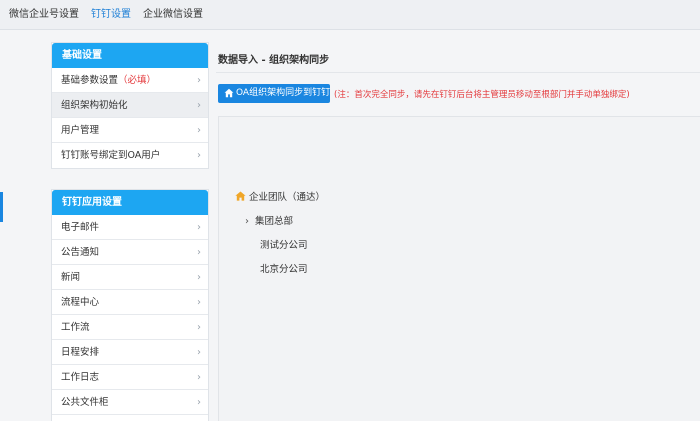  I want to click on sidebar-item-workflow: 工作流 ›, so click(130, 327).